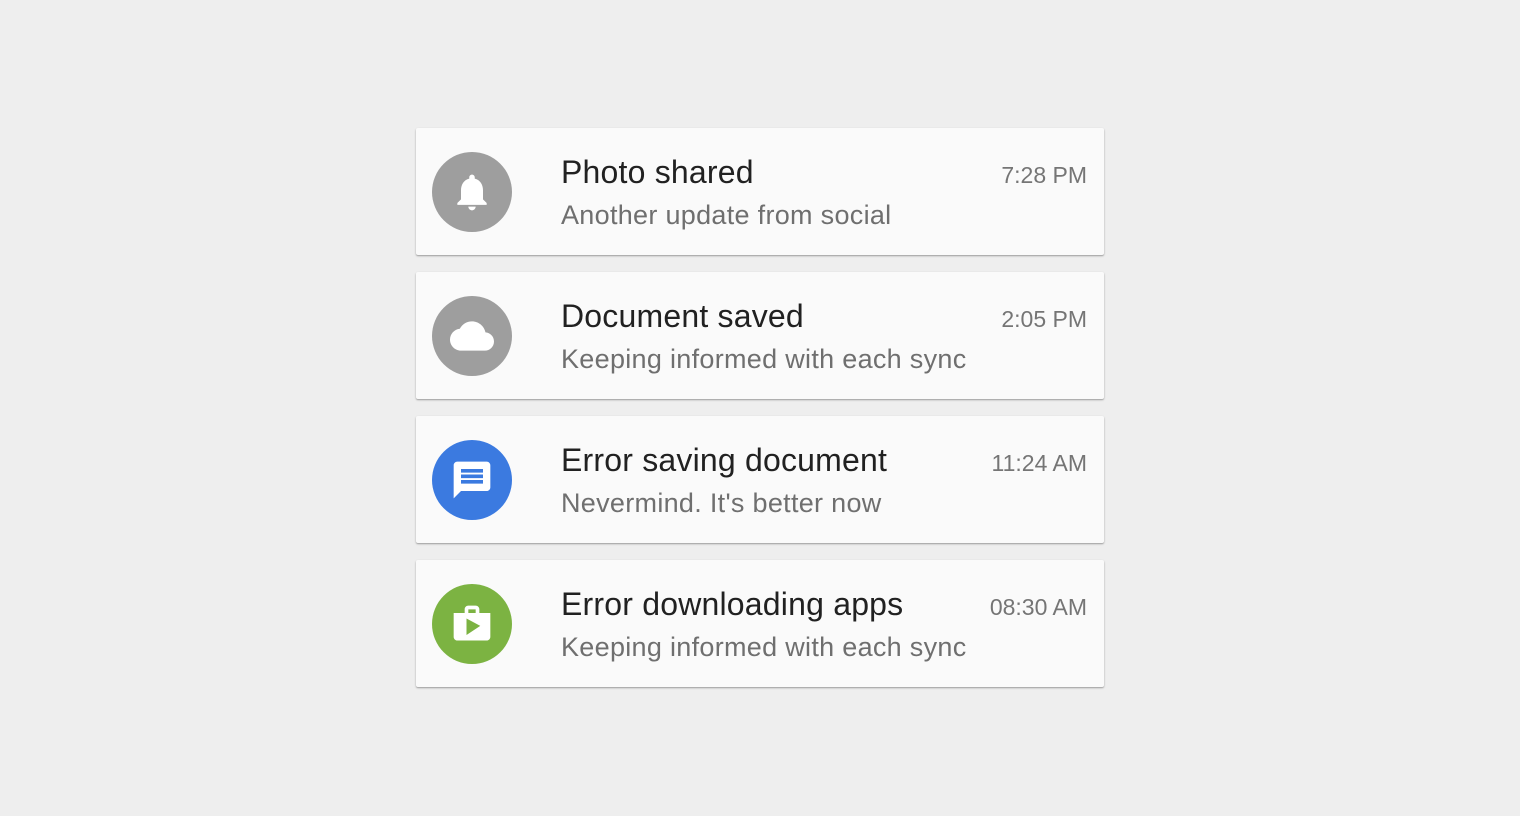  Describe the element at coordinates (1044, 175) in the screenshot. I see `notification-time: 7:28 PM` at that location.